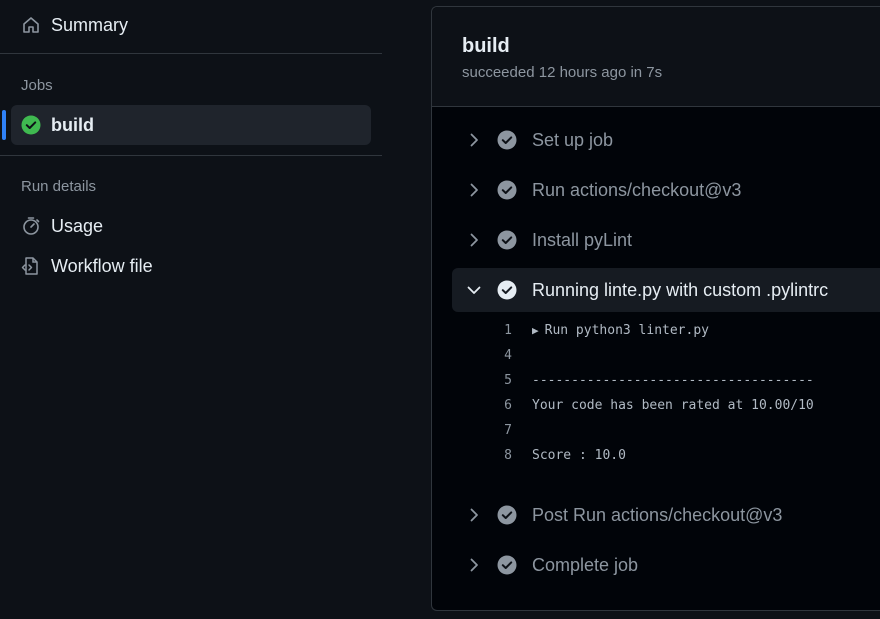 The height and width of the screenshot is (619, 880). What do you see at coordinates (59, 186) in the screenshot?
I see `section-title-run-details: Run details` at bounding box center [59, 186].